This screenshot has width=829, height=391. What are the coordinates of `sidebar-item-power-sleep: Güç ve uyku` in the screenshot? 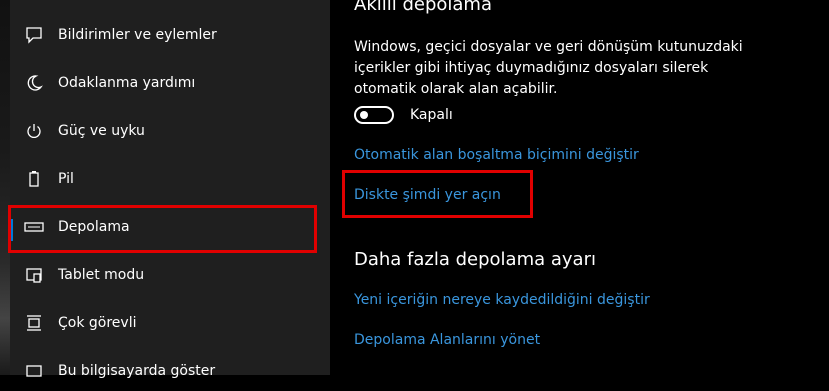 It's located at (170, 131).